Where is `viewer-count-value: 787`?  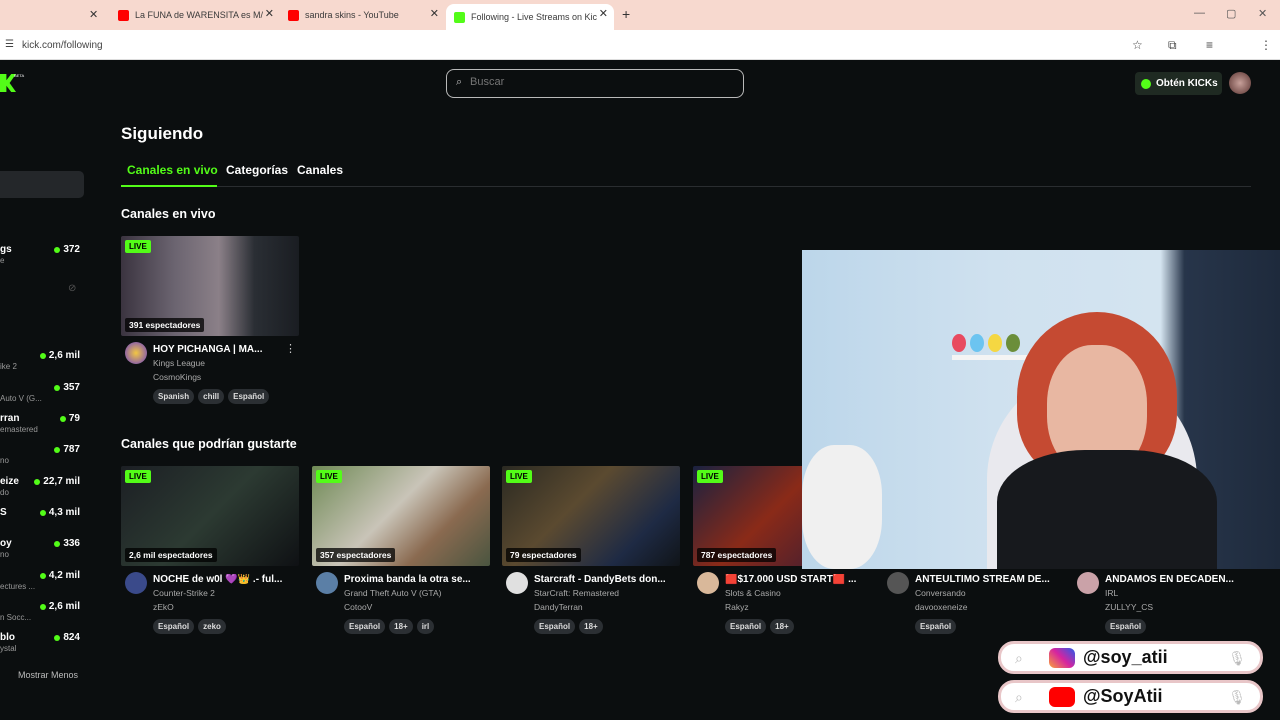
viewer-count-value: 787 is located at coordinates (71, 449).